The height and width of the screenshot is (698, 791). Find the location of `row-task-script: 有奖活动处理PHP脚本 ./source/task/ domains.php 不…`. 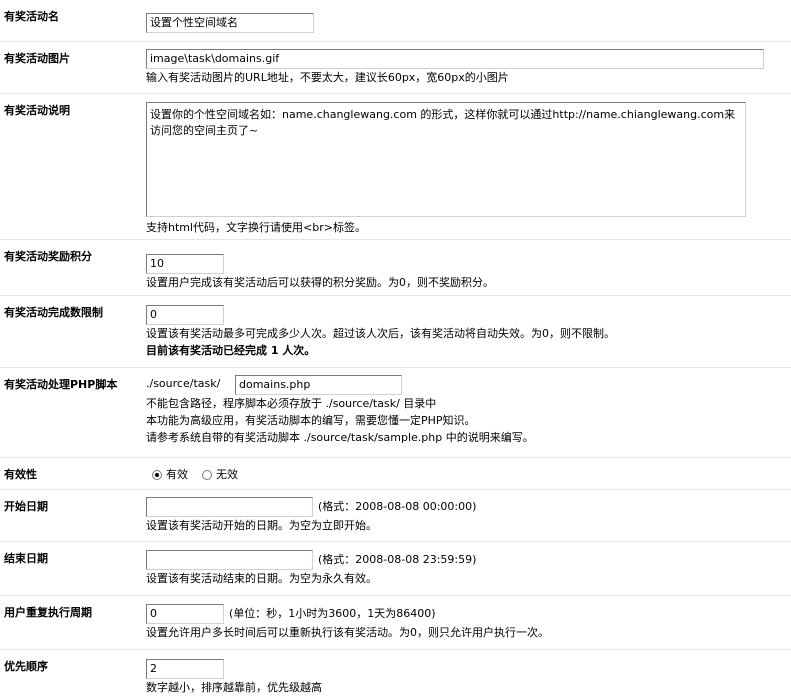

row-task-script: 有奖活动处理PHP脚本 ./source/task/ domains.php 不… is located at coordinates (395, 413).